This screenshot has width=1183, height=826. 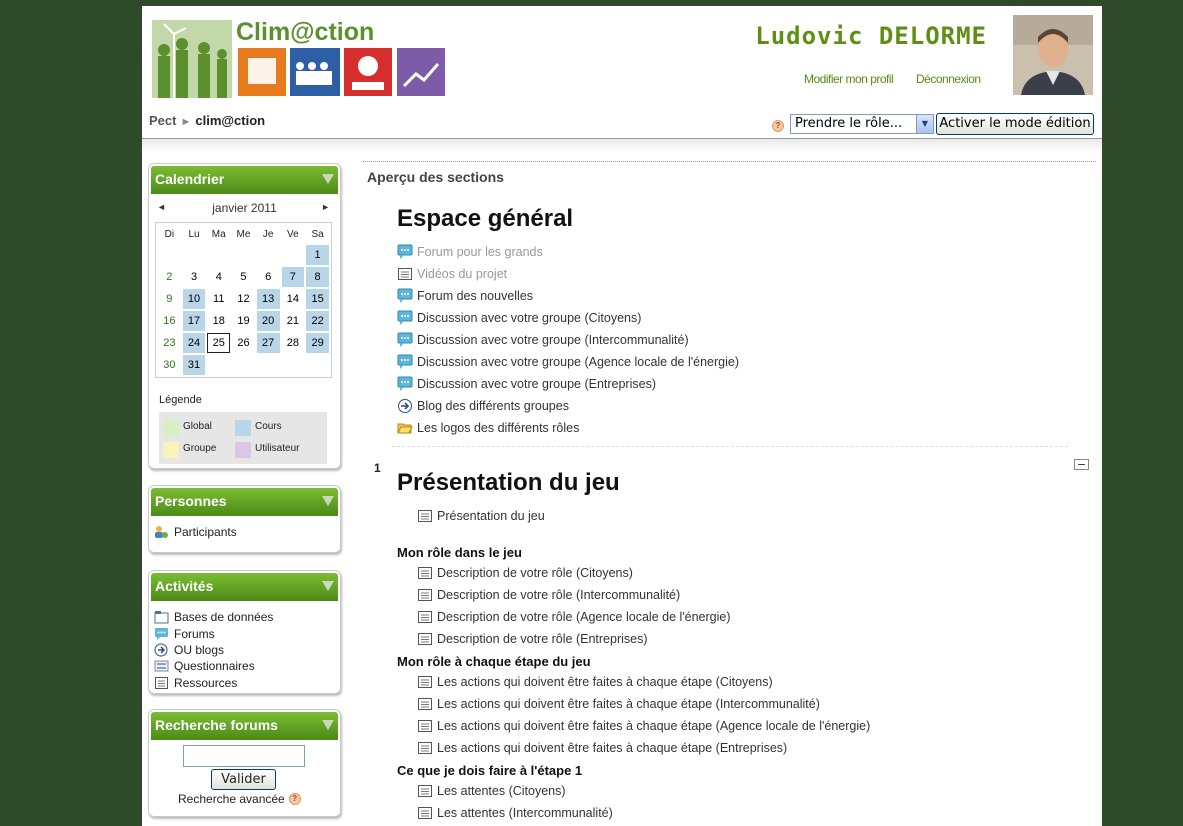 I want to click on activity-questionnaires-link: Questionnaires, so click(x=247, y=666).